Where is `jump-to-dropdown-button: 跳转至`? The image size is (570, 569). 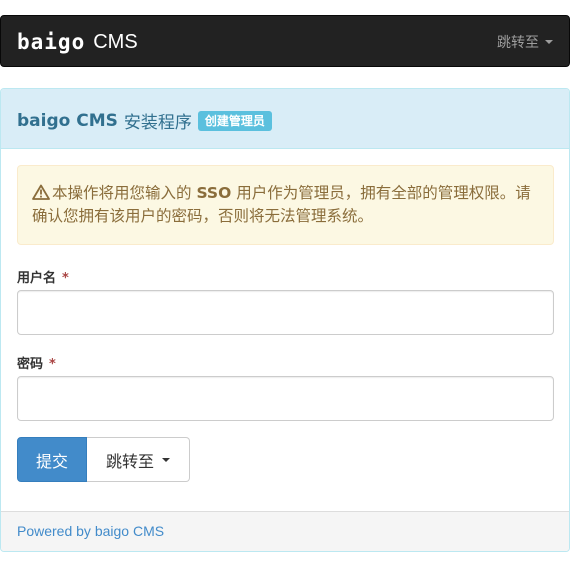 jump-to-dropdown-button: 跳转至 is located at coordinates (138, 459).